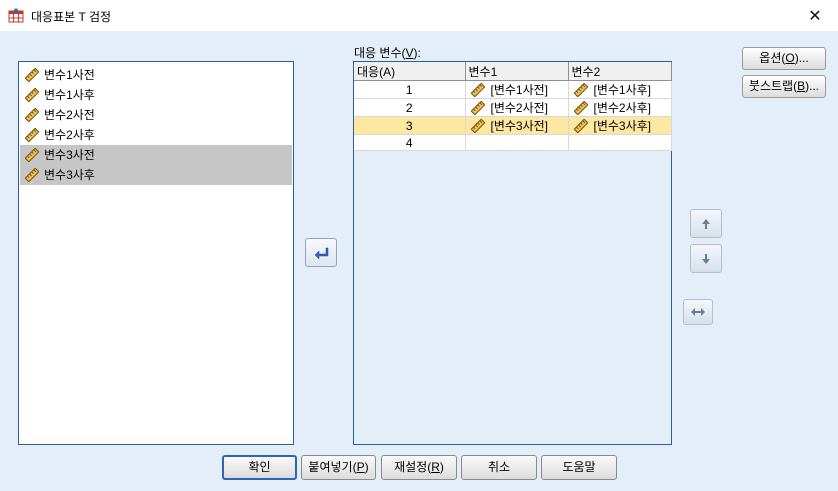  Describe the element at coordinates (69, 135) in the screenshot. I see `variable-label: 변수2사후` at that location.